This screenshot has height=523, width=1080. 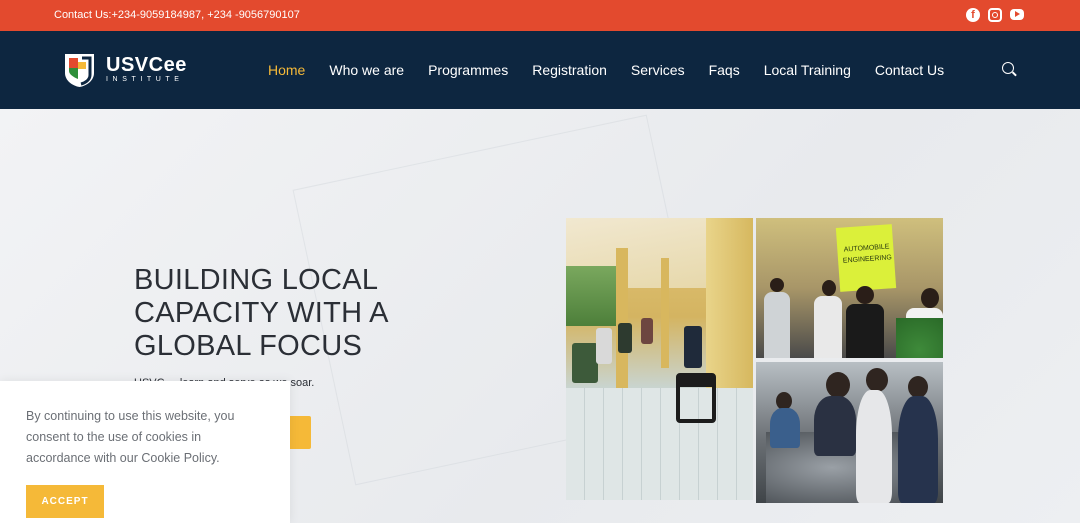 I want to click on hero-title-line: CAPACITY WITH A, so click(x=261, y=313).